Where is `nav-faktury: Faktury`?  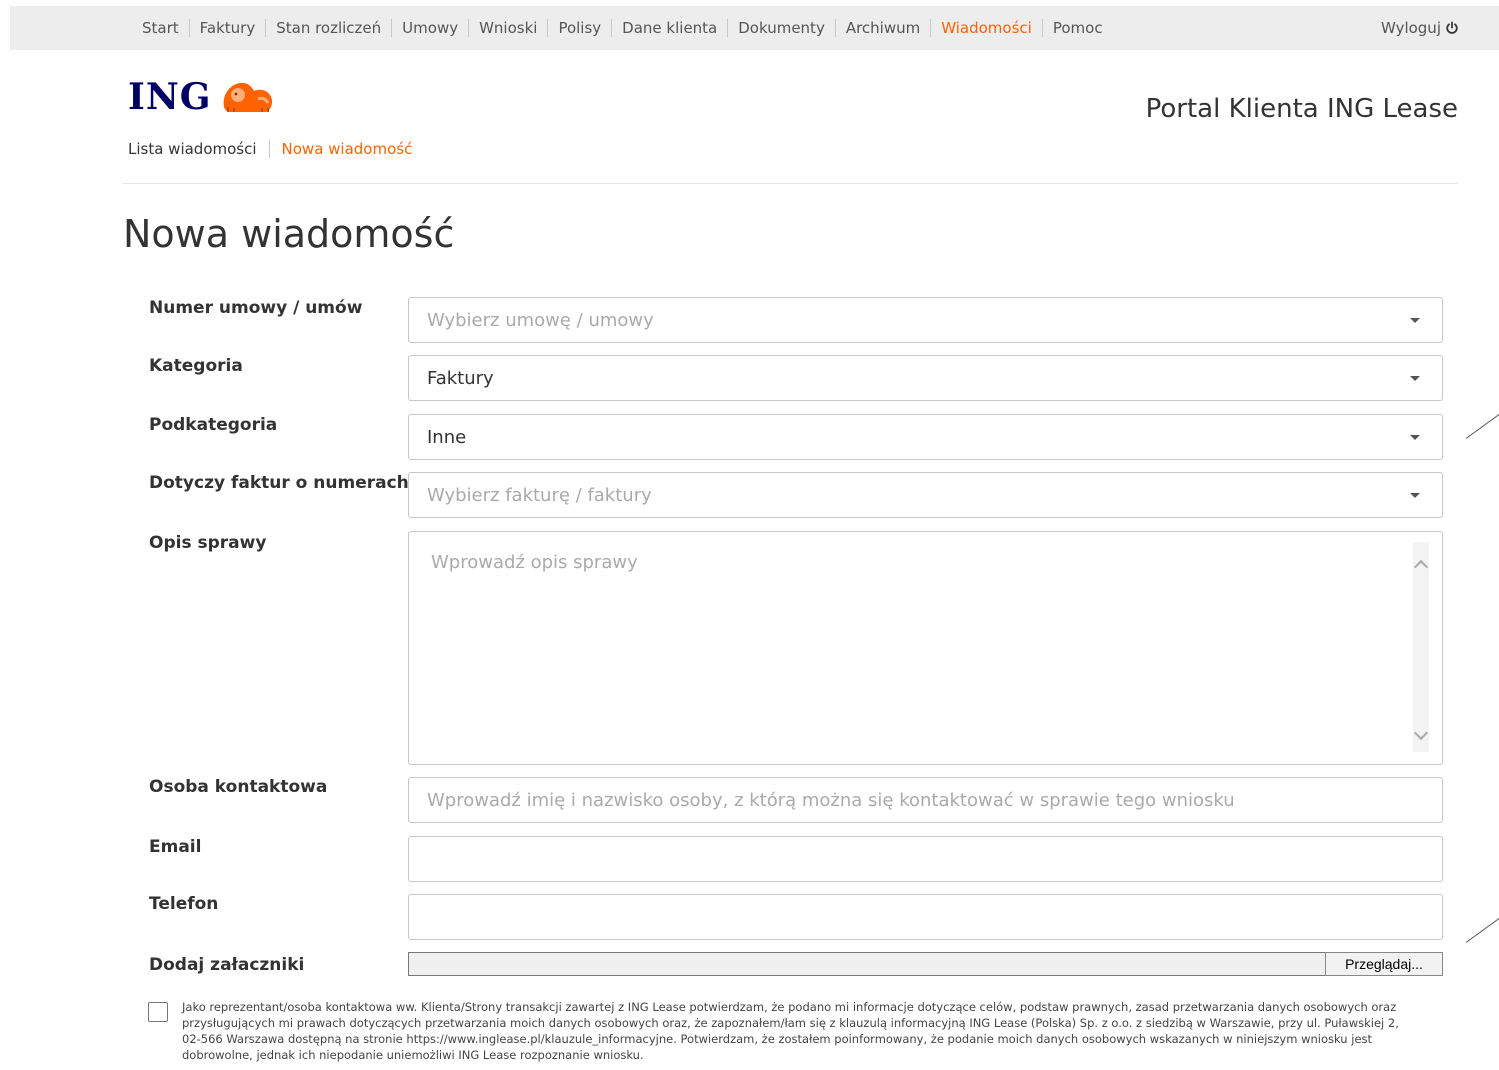 nav-faktury: Faktury is located at coordinates (228, 28).